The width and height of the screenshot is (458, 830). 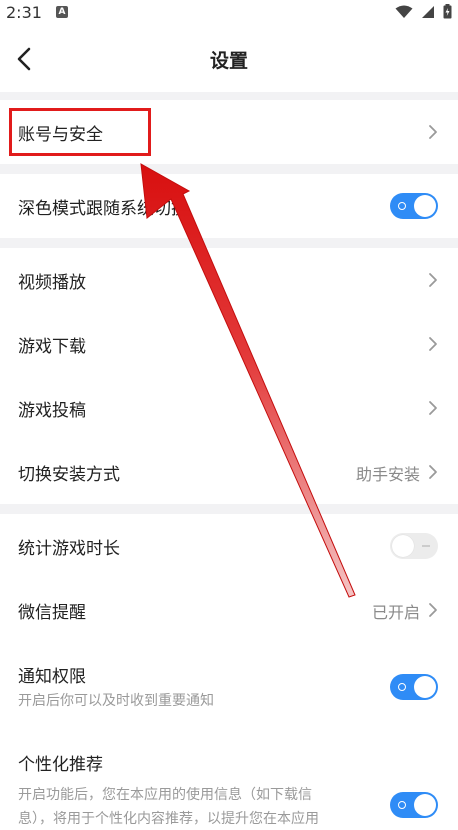 What do you see at coordinates (229, 610) in the screenshot?
I see `settings-row-wechat-reminder: 微信提醒 已开启` at bounding box center [229, 610].